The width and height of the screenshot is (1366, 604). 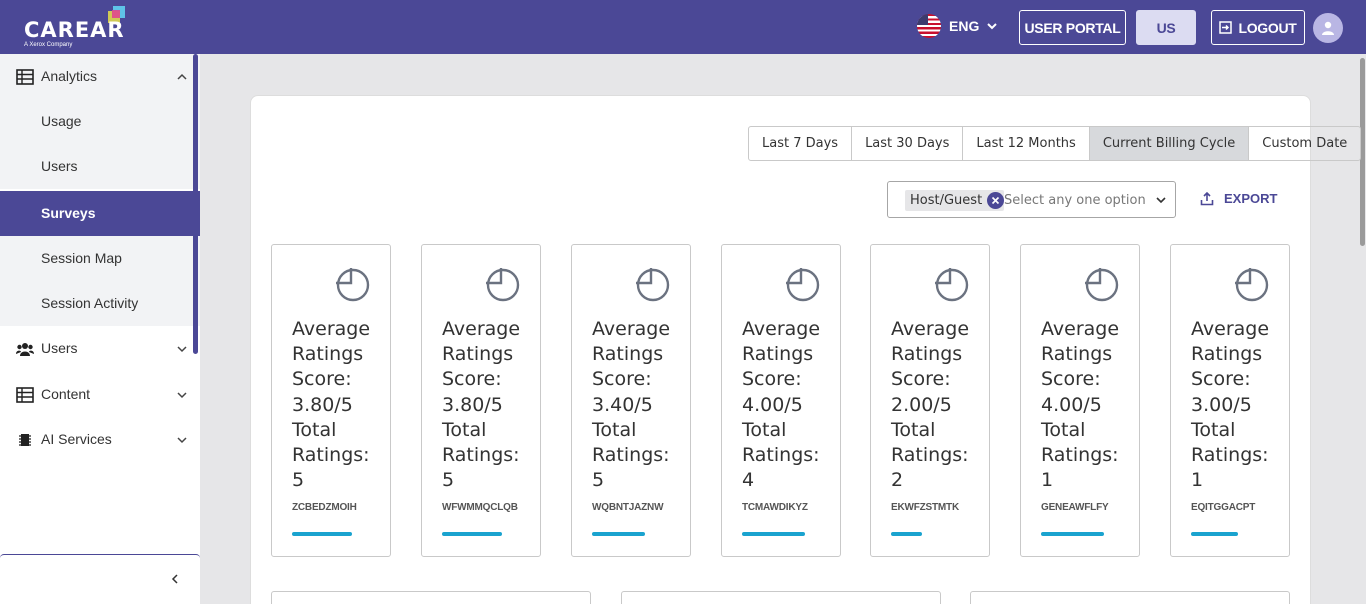 What do you see at coordinates (480, 507) in the screenshot?
I see `survey-code: WFWMMQCLQB` at bounding box center [480, 507].